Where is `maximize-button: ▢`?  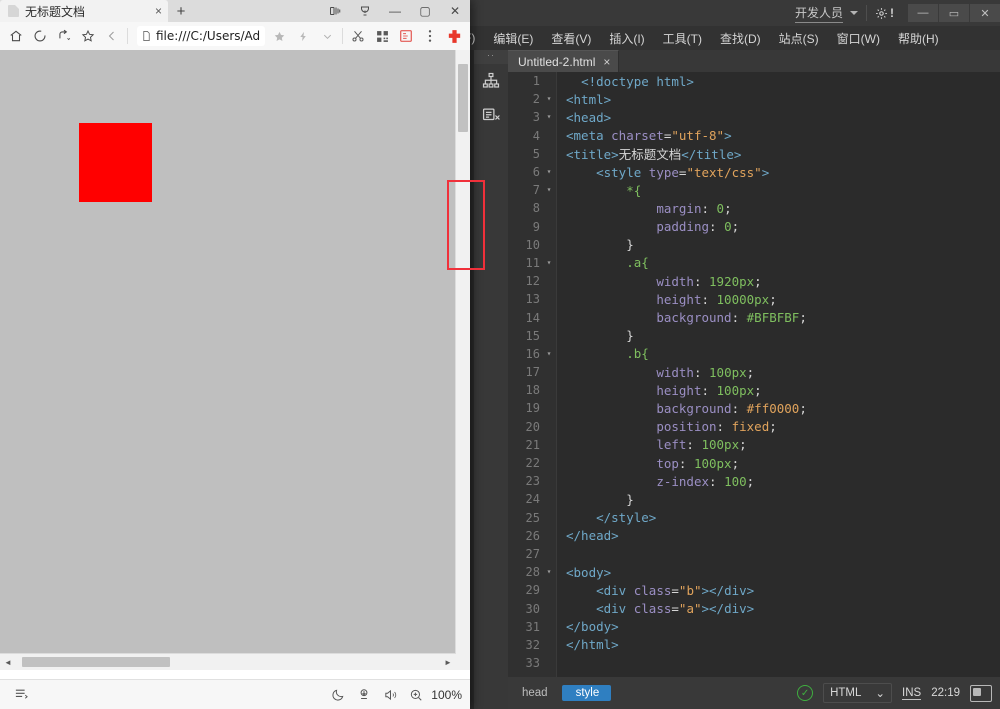 maximize-button: ▢ is located at coordinates (425, 11).